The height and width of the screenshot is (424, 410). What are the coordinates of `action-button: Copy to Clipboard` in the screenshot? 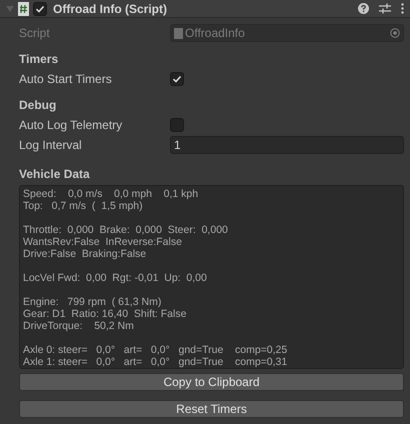 It's located at (211, 382).